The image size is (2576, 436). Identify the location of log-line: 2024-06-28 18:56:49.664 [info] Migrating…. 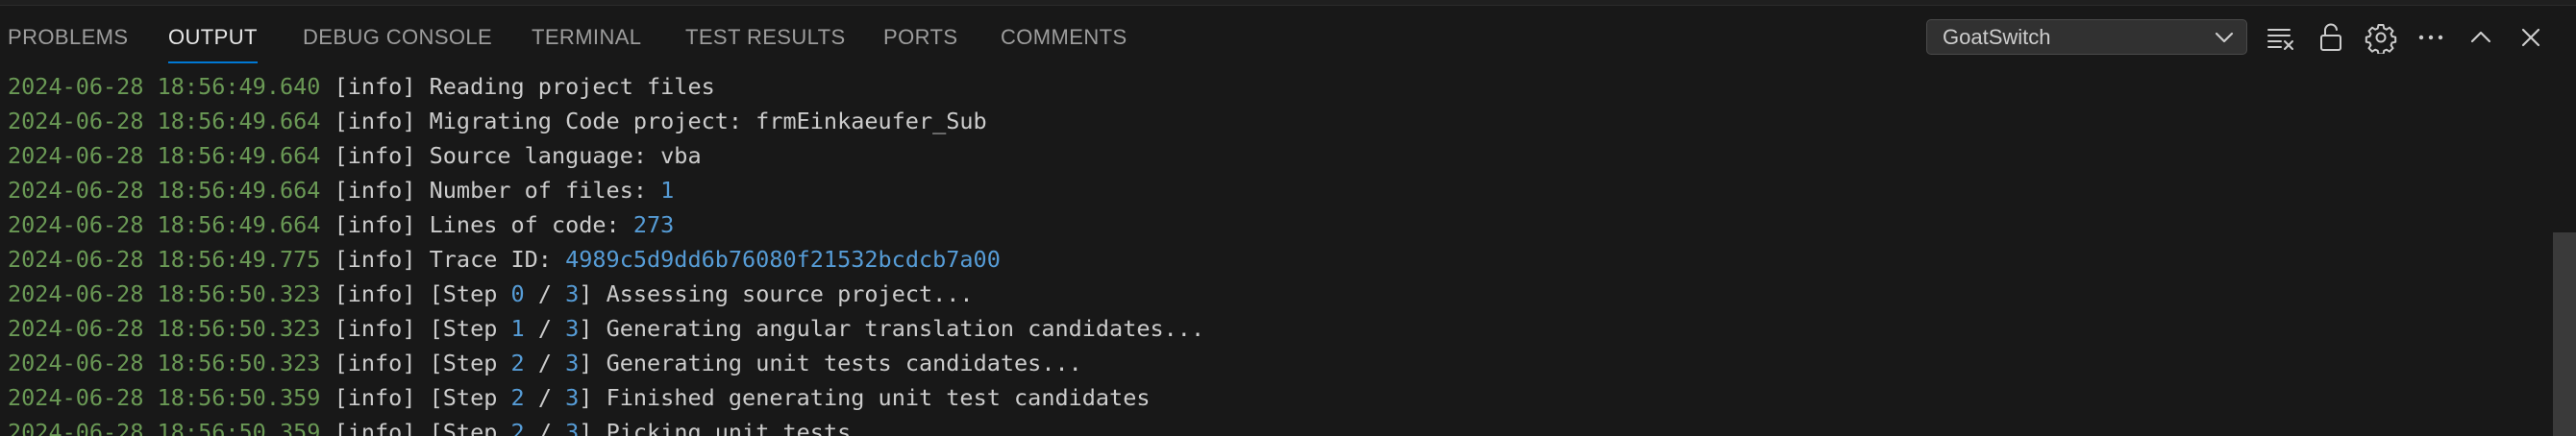
(498, 121).